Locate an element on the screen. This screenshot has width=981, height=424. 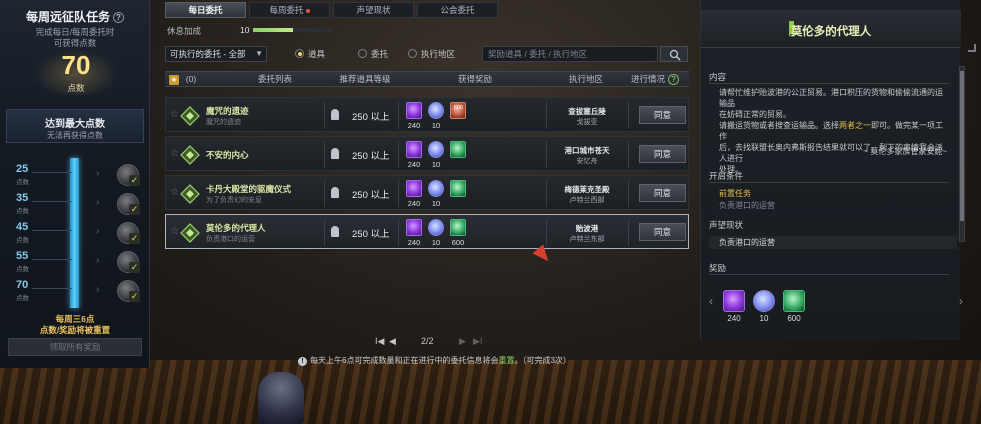
section-divider is located at coordinates (829, 274).